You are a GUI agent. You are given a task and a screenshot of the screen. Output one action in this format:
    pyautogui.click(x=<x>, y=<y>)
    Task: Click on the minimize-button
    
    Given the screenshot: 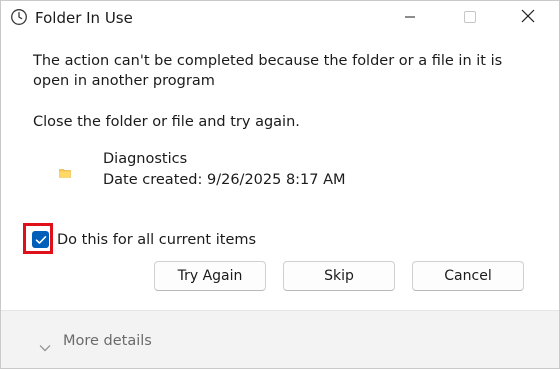 What is the action you would take?
    pyautogui.click(x=410, y=17)
    